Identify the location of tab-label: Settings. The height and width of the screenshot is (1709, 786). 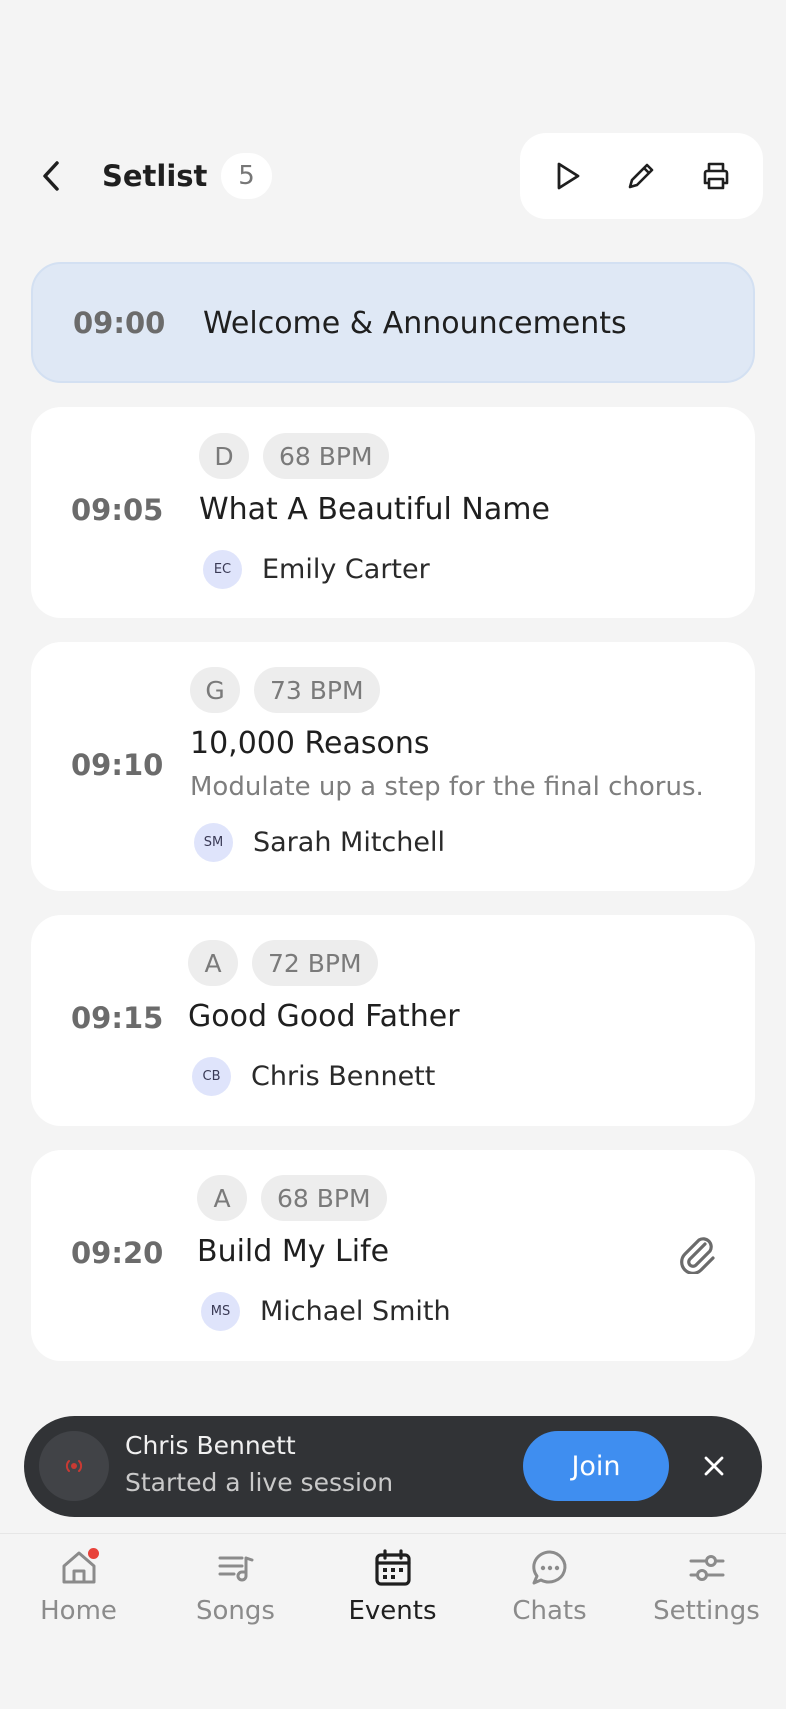
(706, 1611).